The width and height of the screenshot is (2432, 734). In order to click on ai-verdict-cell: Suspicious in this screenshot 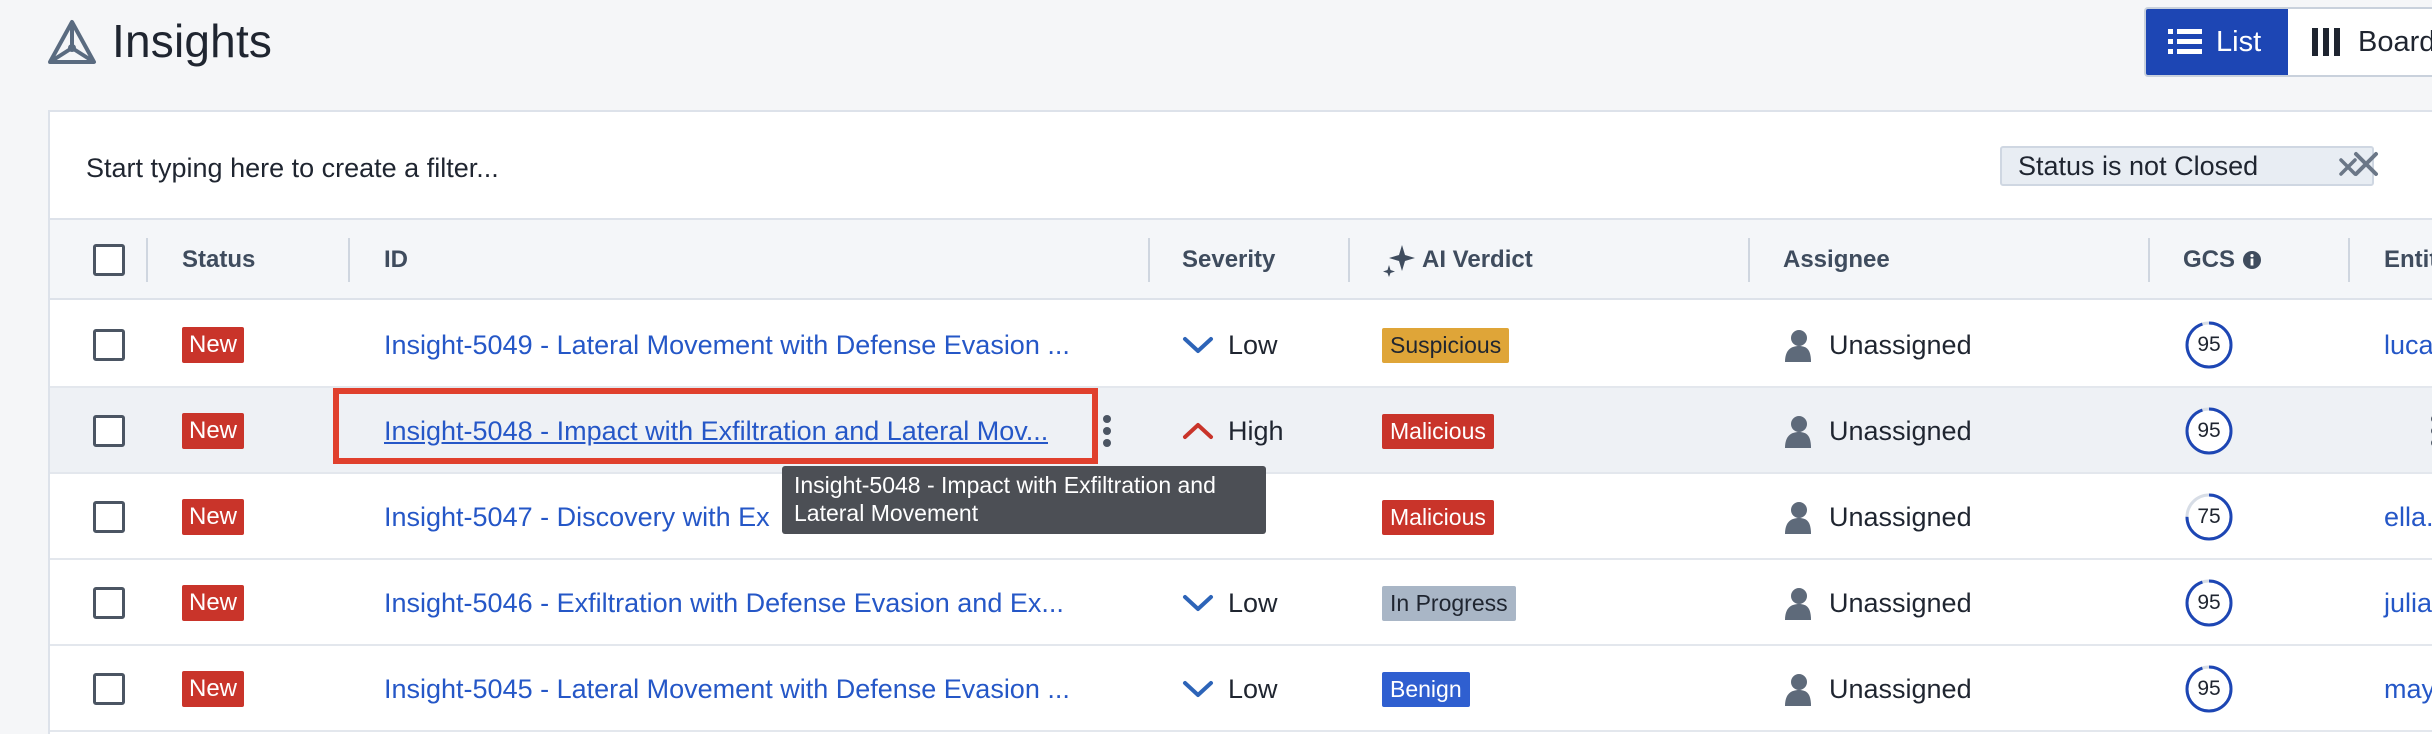, I will do `click(1446, 345)`.